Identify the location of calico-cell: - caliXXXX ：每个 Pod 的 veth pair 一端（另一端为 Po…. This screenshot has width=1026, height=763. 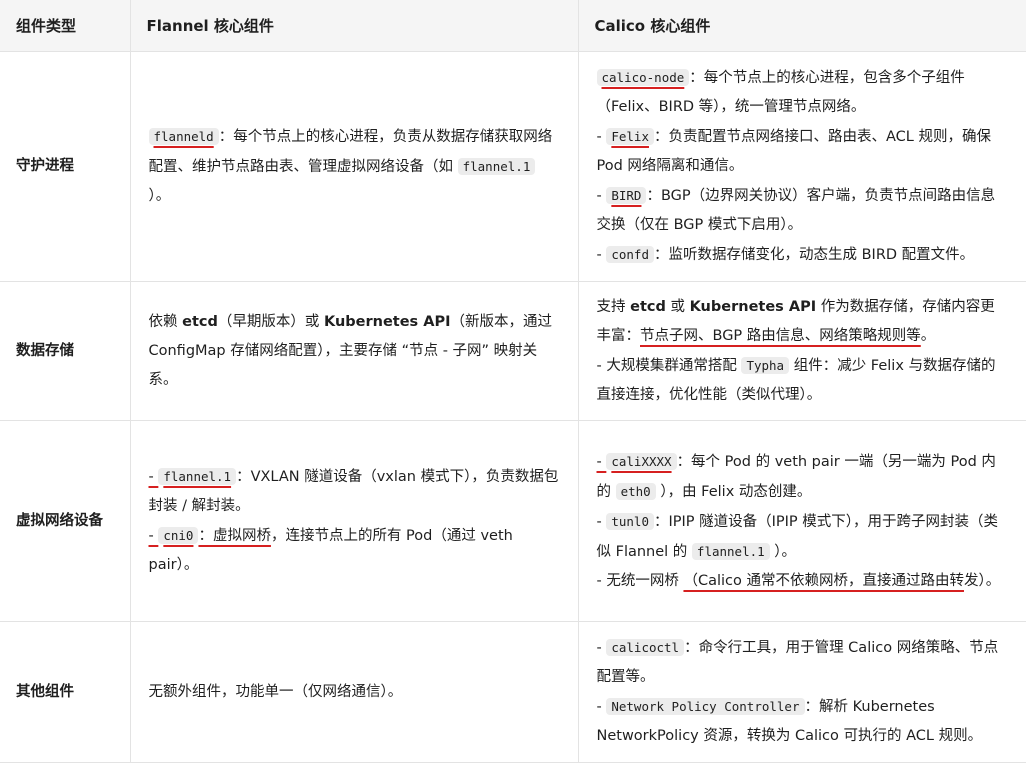
(801, 521).